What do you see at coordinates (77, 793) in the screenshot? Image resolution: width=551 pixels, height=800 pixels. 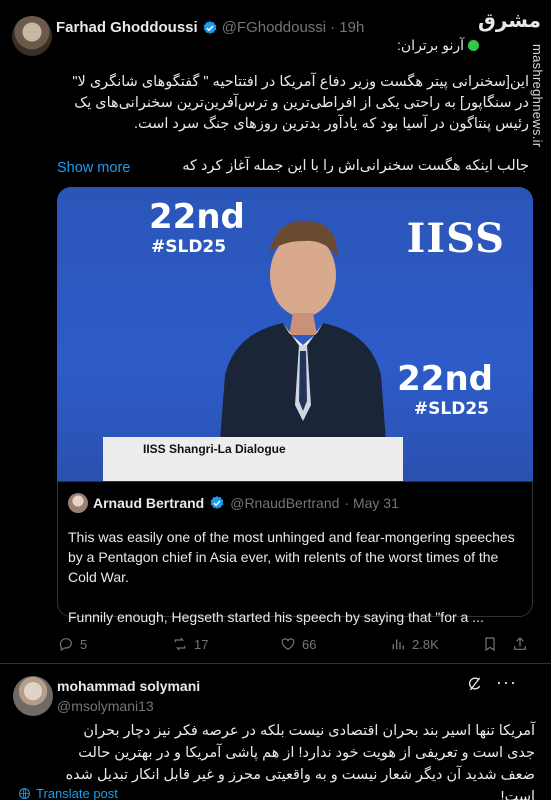 I see `translate-post-label: Translate post` at bounding box center [77, 793].